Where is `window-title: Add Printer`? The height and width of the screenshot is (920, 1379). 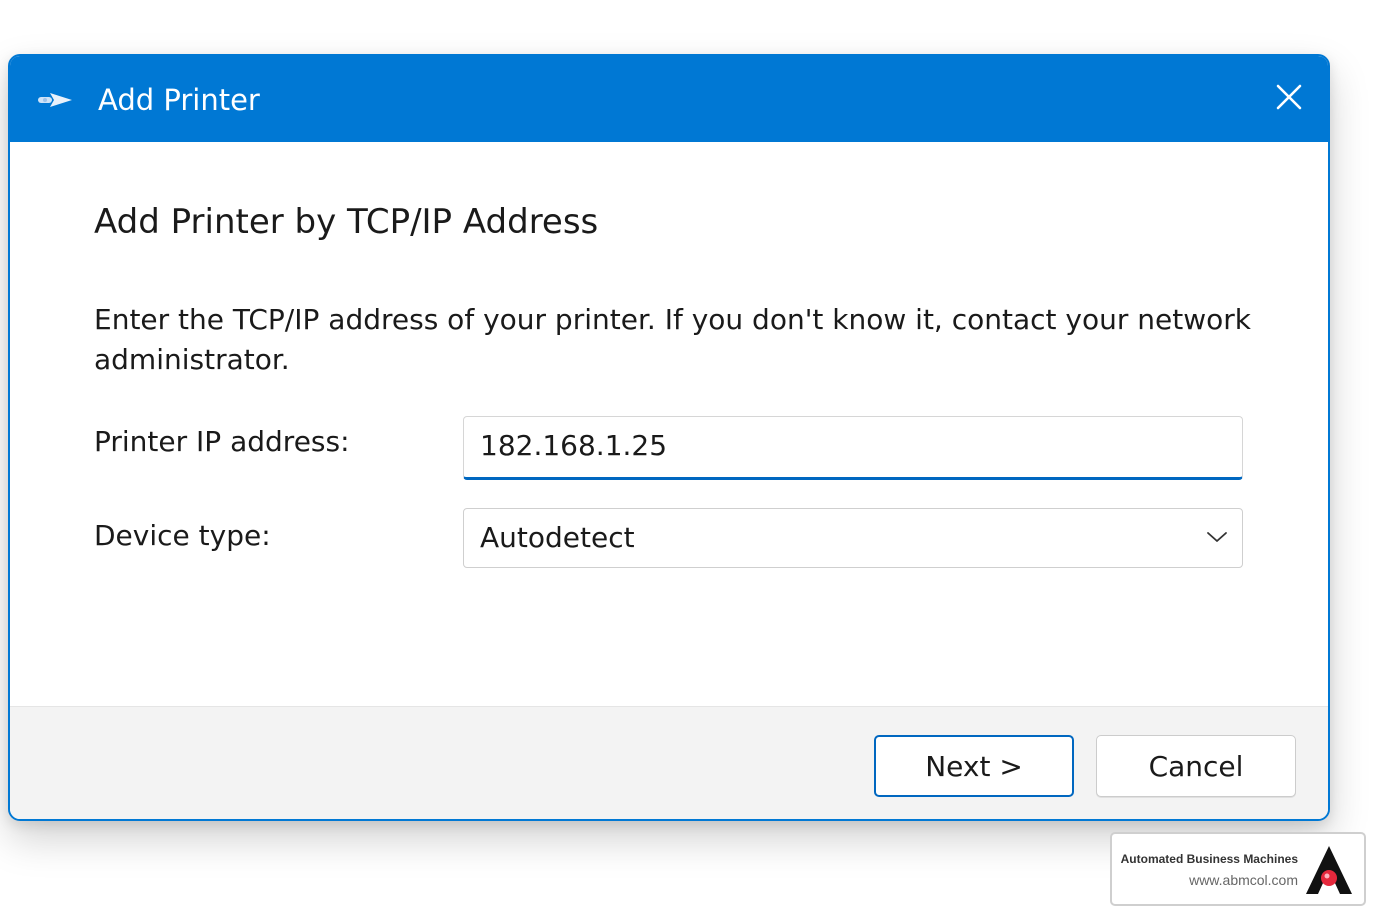 window-title: Add Printer is located at coordinates (179, 100).